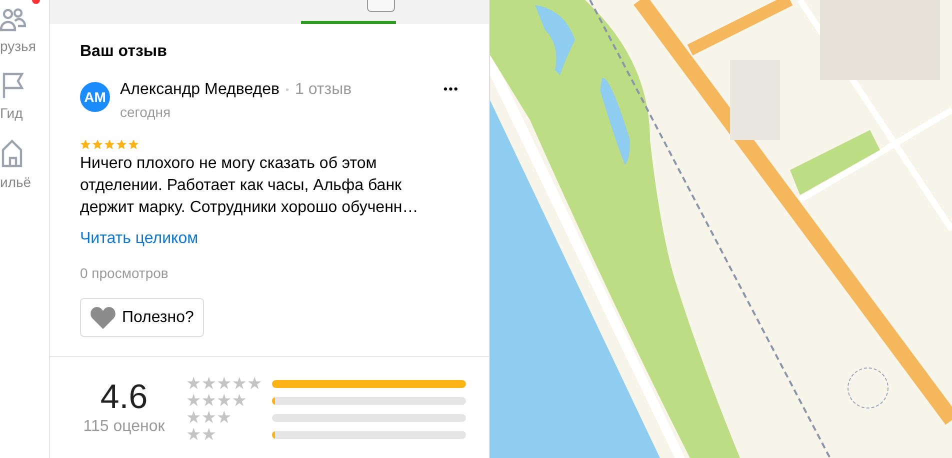 This screenshot has width=952, height=458. What do you see at coordinates (272, 239) in the screenshot?
I see `read-more-link: Читать целиком` at bounding box center [272, 239].